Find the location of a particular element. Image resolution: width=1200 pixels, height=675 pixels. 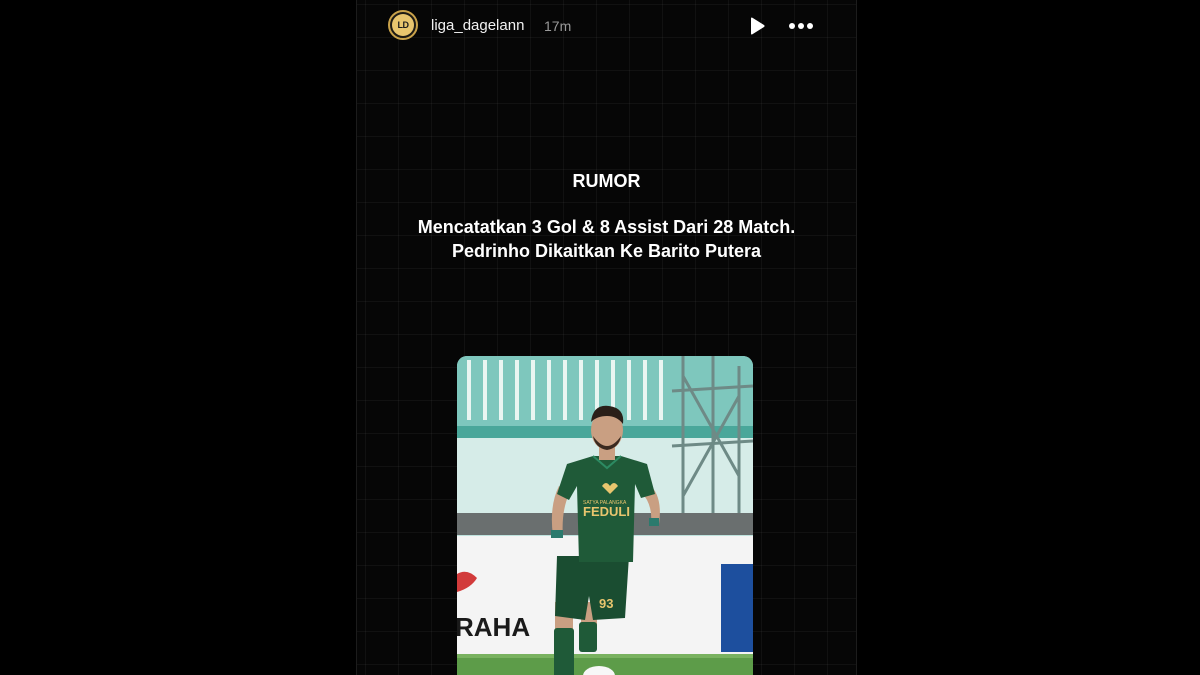

play-icon is located at coordinates (758, 26).